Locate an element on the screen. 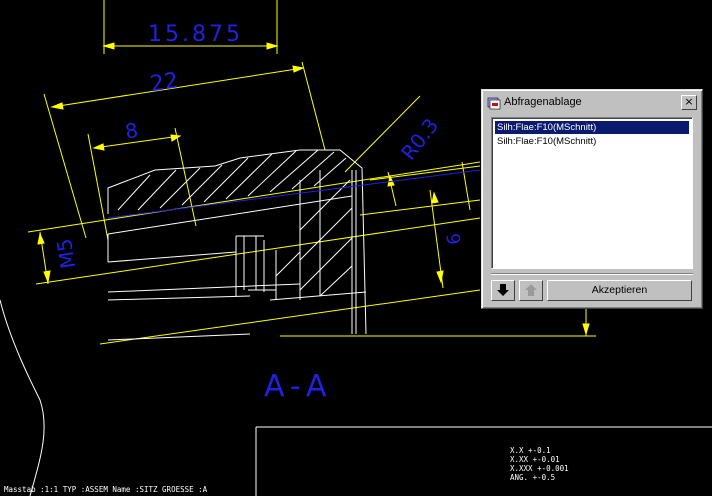  left-contour is located at coordinates (22, 397).